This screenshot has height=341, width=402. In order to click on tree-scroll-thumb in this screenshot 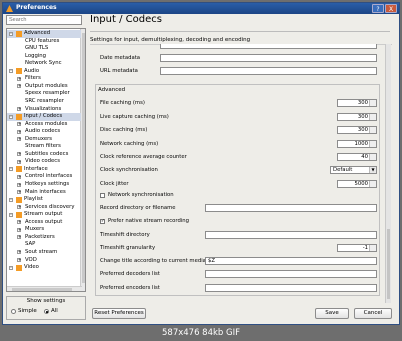, I will do `click(83, 158)`.